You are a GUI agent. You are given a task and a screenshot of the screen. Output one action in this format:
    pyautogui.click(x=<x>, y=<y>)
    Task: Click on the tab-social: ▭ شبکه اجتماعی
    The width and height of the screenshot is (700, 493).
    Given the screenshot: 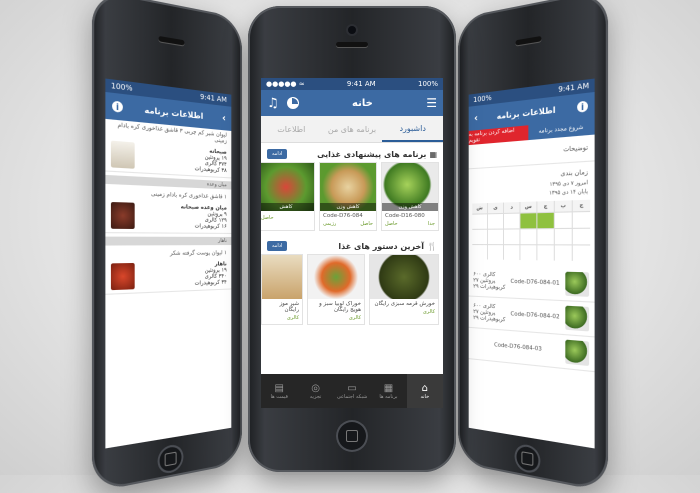 What is the action you would take?
    pyautogui.click(x=352, y=391)
    